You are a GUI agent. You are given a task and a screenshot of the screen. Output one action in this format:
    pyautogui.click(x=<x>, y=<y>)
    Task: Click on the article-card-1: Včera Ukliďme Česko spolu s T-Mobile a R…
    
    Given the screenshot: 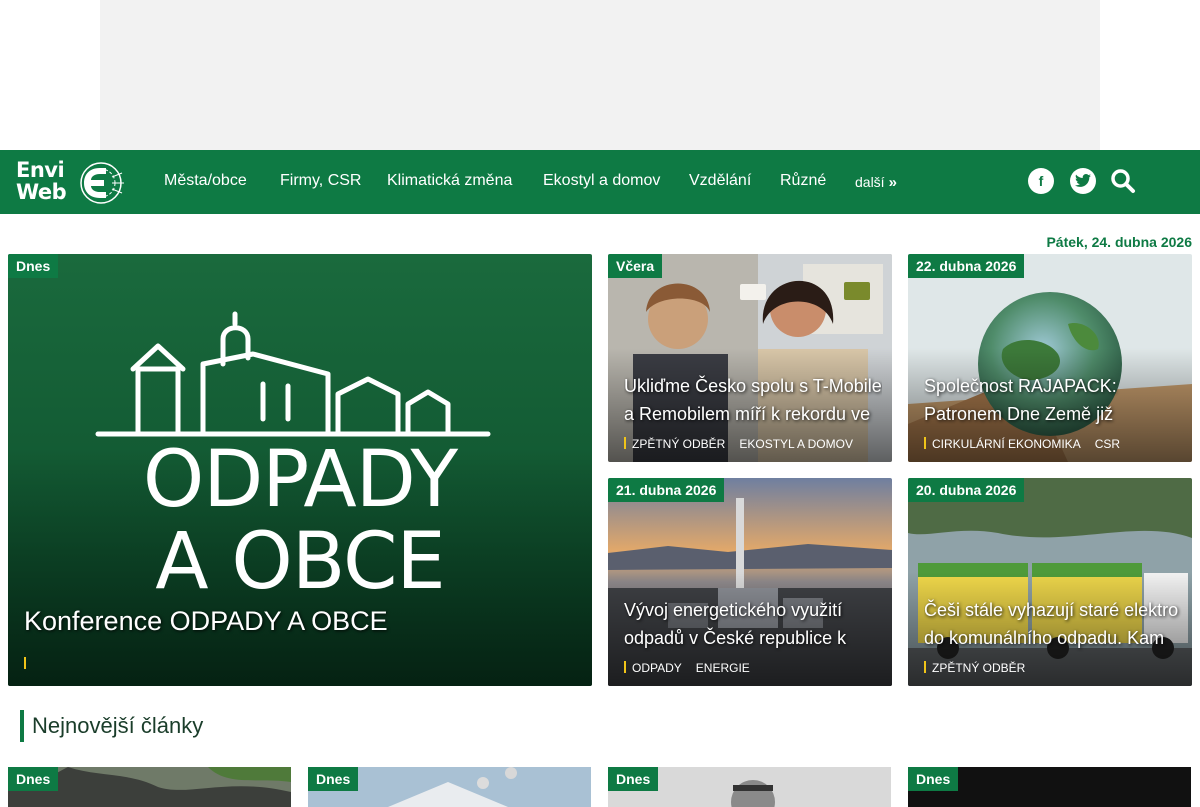 What is the action you would take?
    pyautogui.click(x=750, y=358)
    